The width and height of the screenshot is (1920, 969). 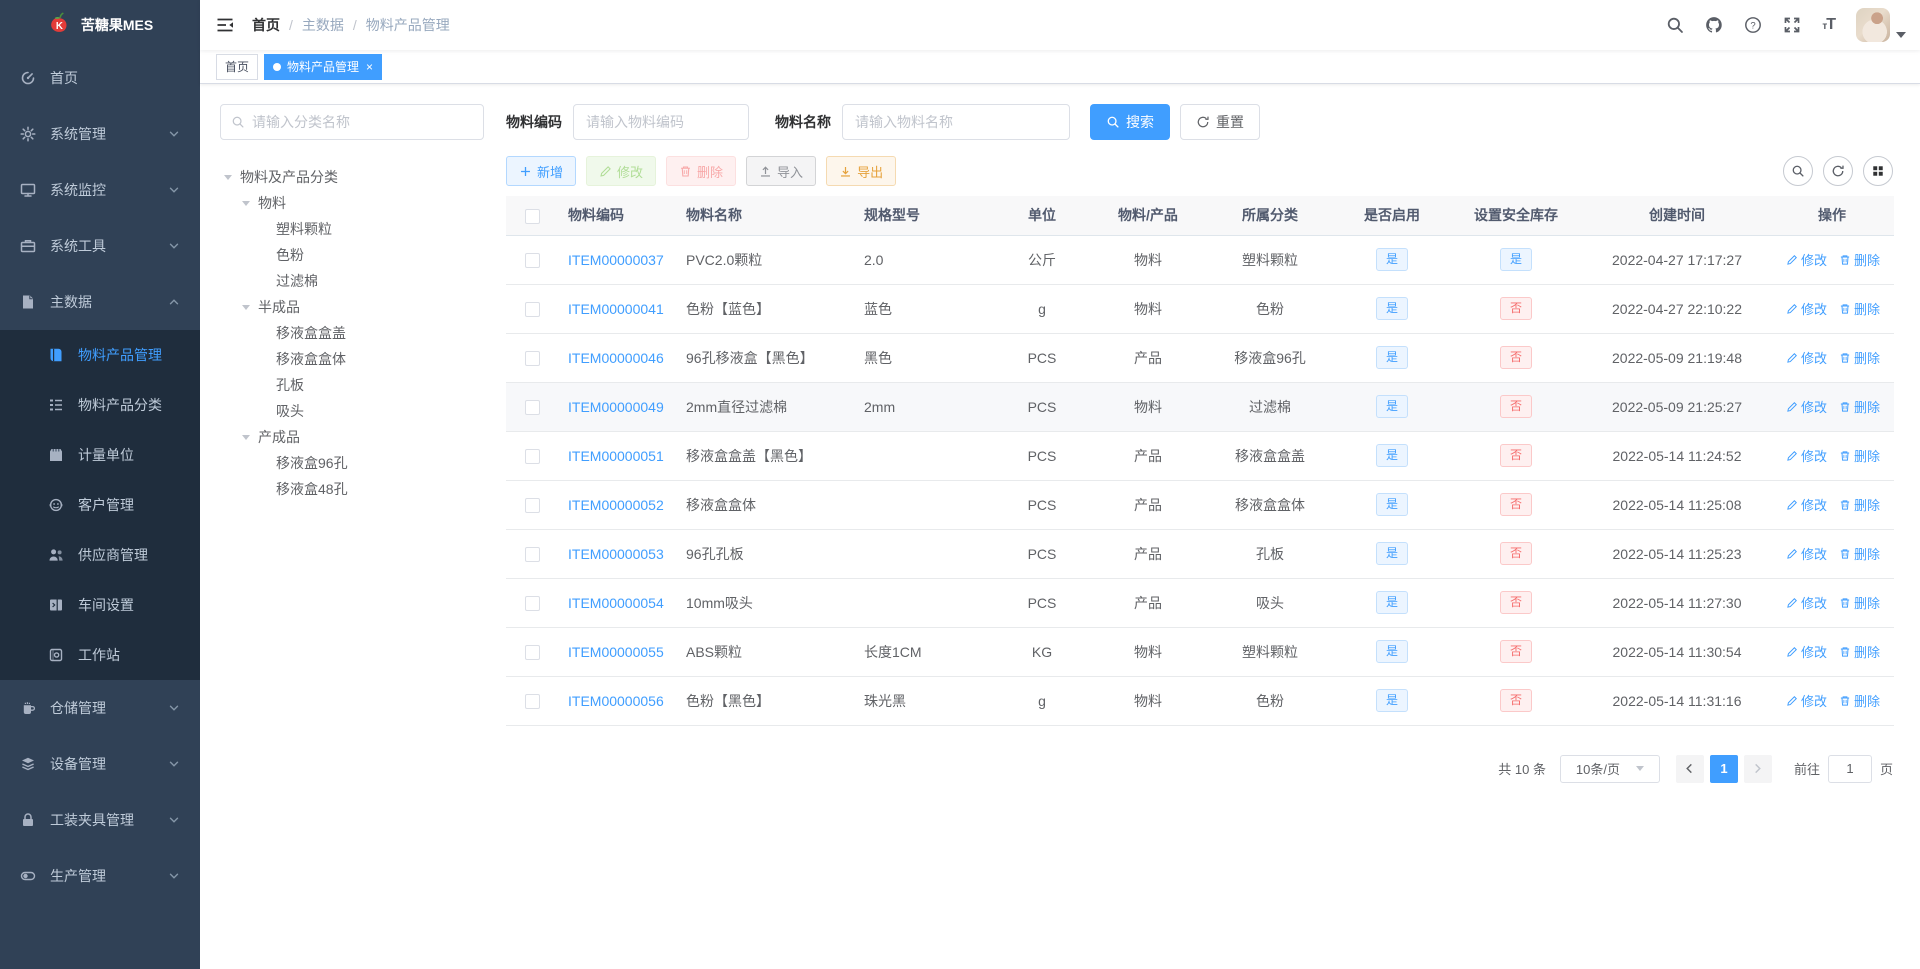 What do you see at coordinates (100, 605) in the screenshot?
I see `sidebar-item-workshop: 车间设置` at bounding box center [100, 605].